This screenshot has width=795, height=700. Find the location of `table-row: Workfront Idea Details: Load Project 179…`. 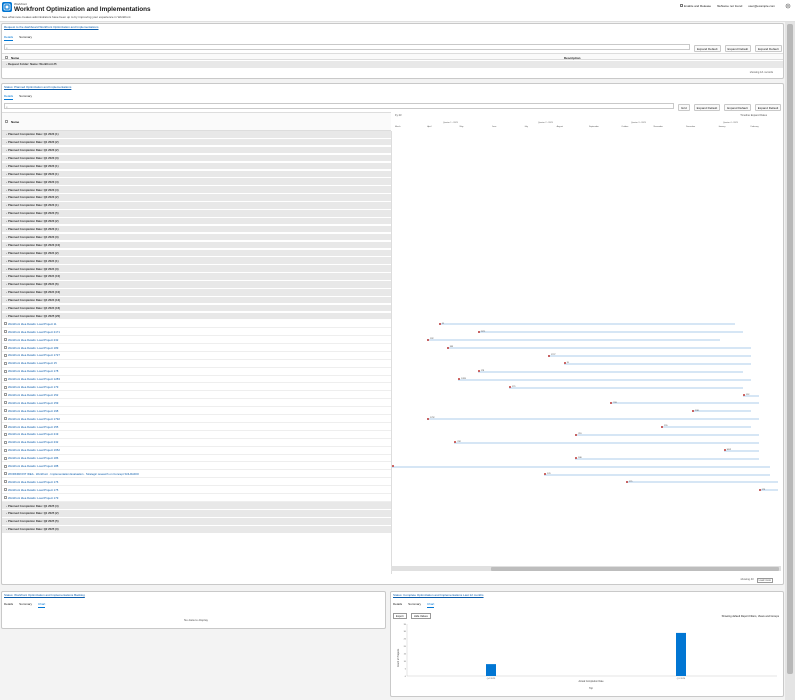

table-row: Workfront Idea Details: Load Project 179… is located at coordinates (196, 419).